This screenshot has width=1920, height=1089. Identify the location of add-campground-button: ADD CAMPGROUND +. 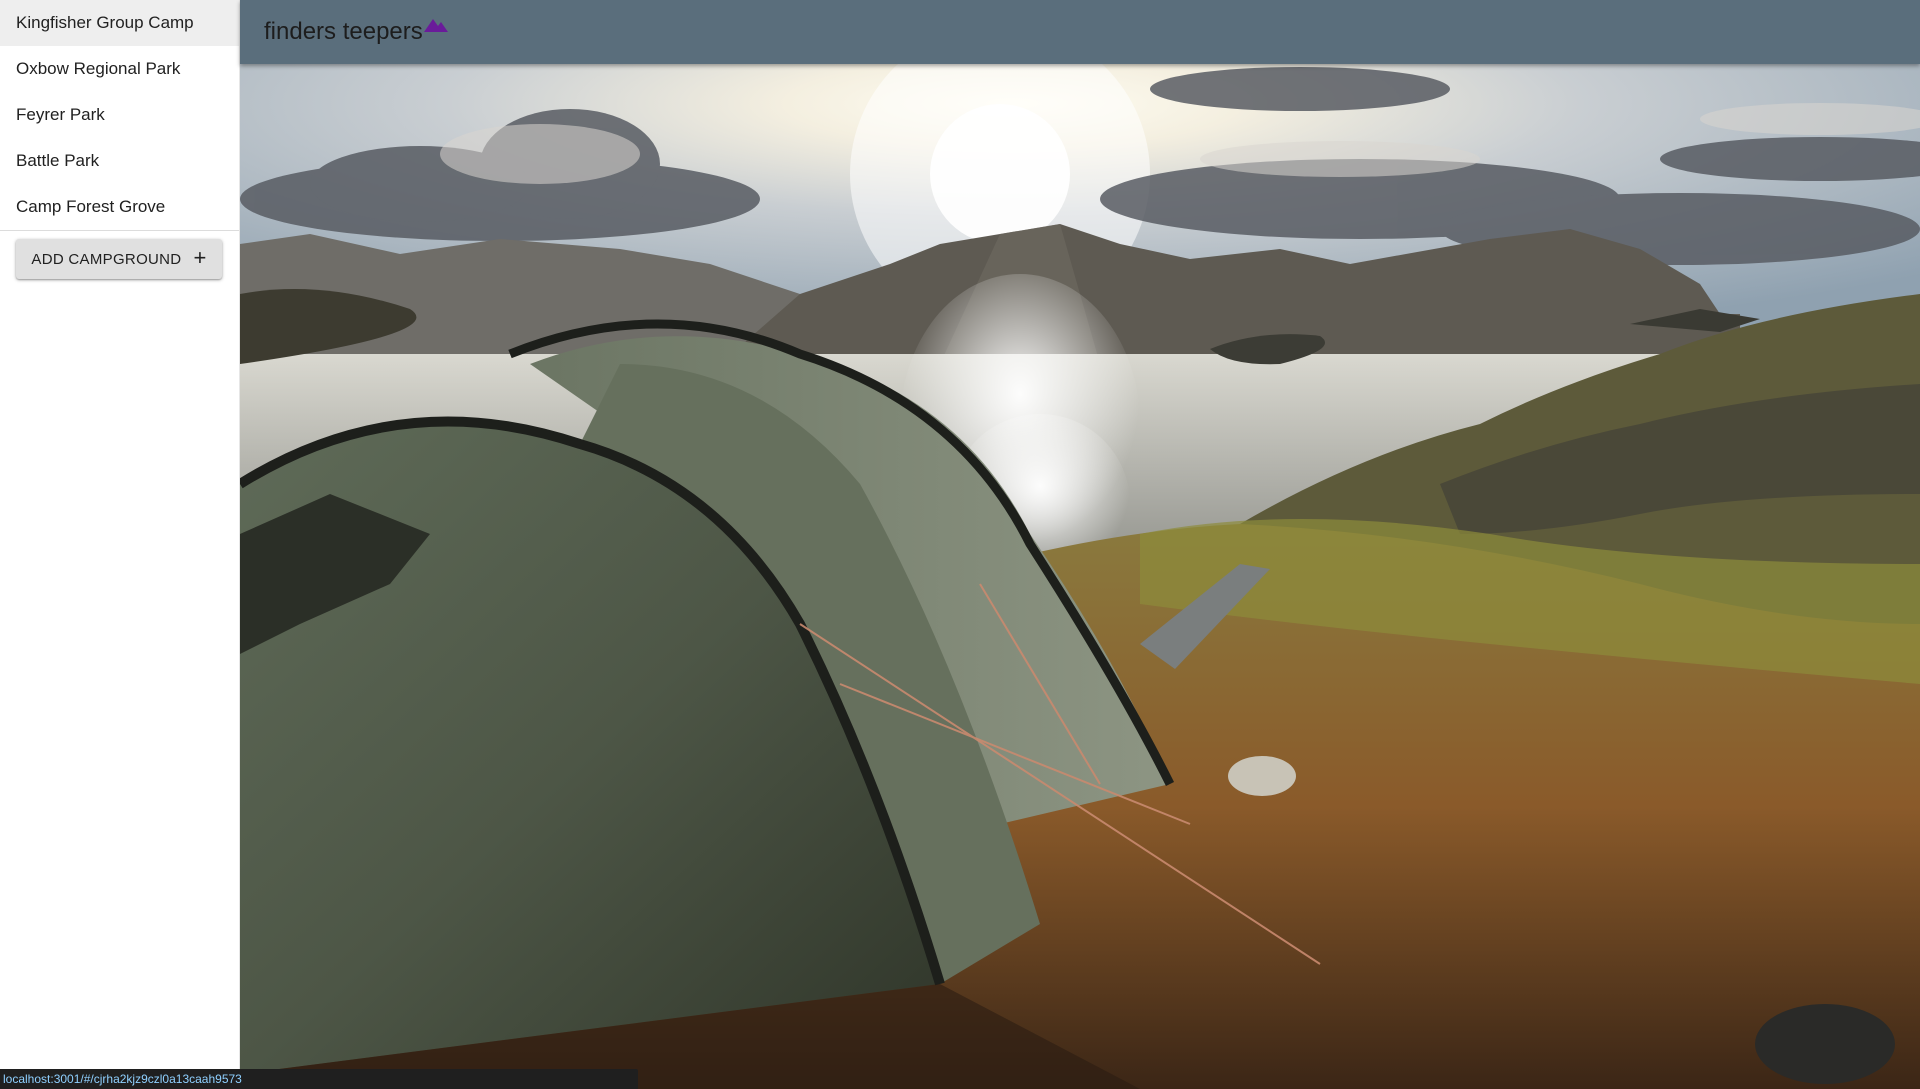
(119, 259).